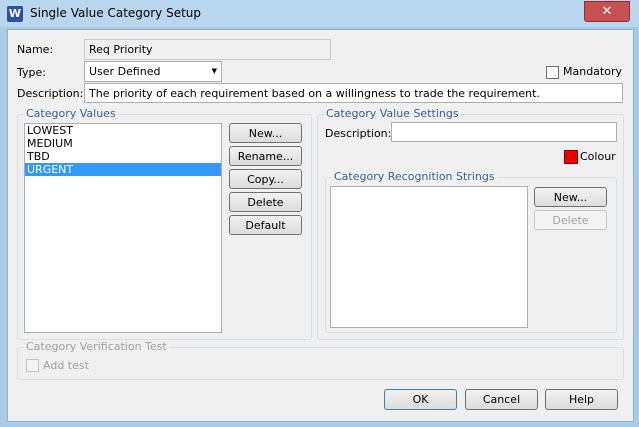 The width and height of the screenshot is (639, 427). Describe the element at coordinates (207, 49) in the screenshot. I see `name-field: Req Priority` at that location.